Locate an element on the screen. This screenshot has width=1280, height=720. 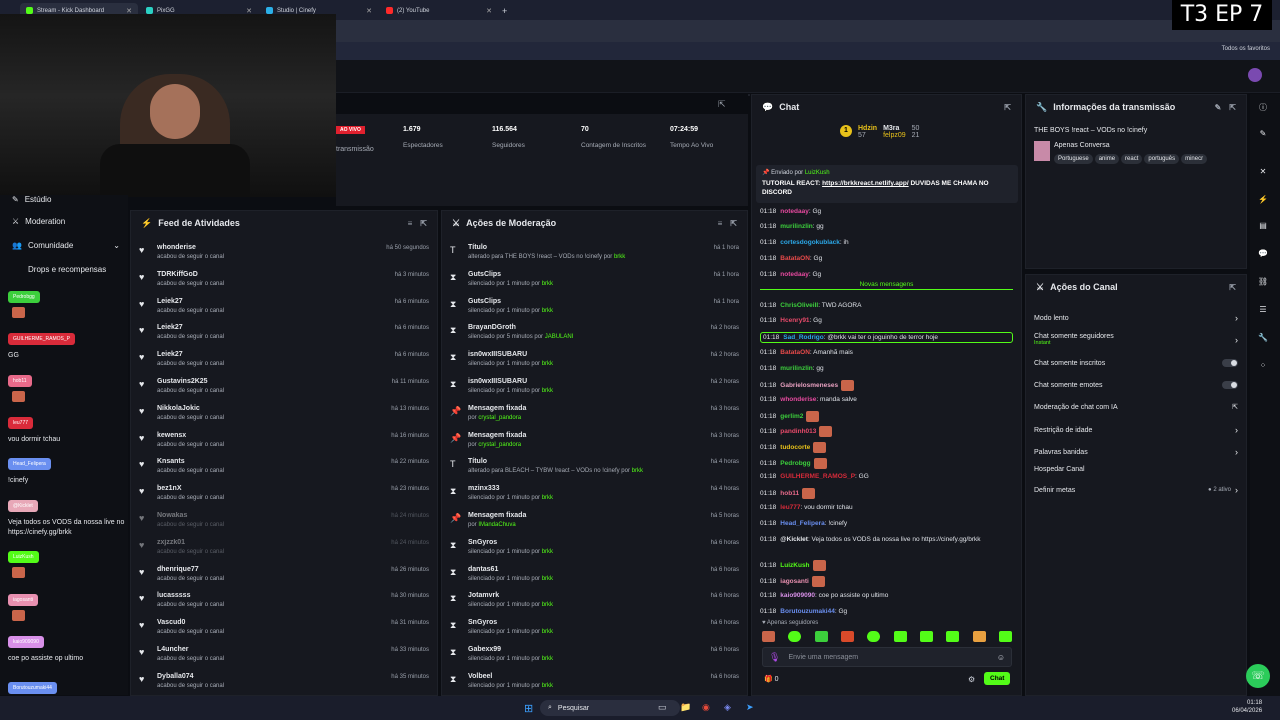
action-row: Definir metas ● 2 ativo › is located at coordinates (1136, 490).